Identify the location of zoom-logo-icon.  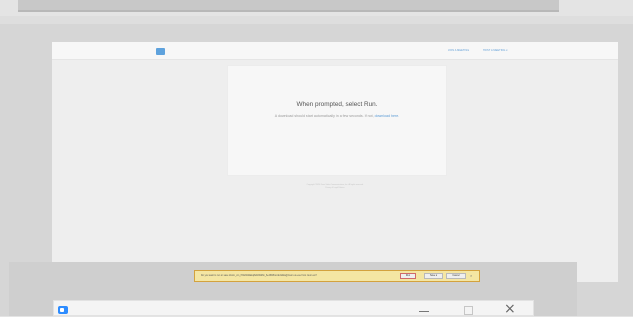
(160, 51).